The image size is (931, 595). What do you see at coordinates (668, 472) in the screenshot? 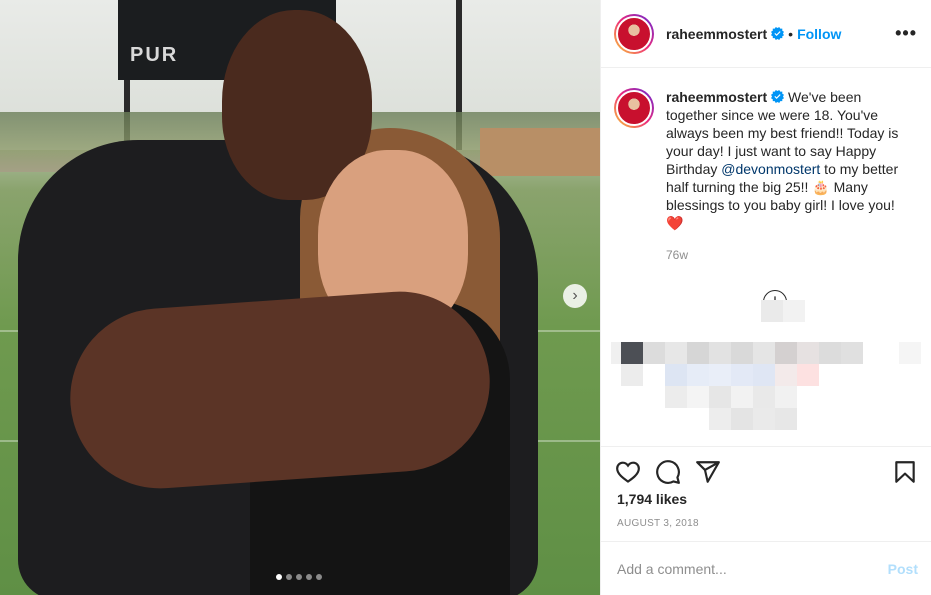
I see `comment-icon` at bounding box center [668, 472].